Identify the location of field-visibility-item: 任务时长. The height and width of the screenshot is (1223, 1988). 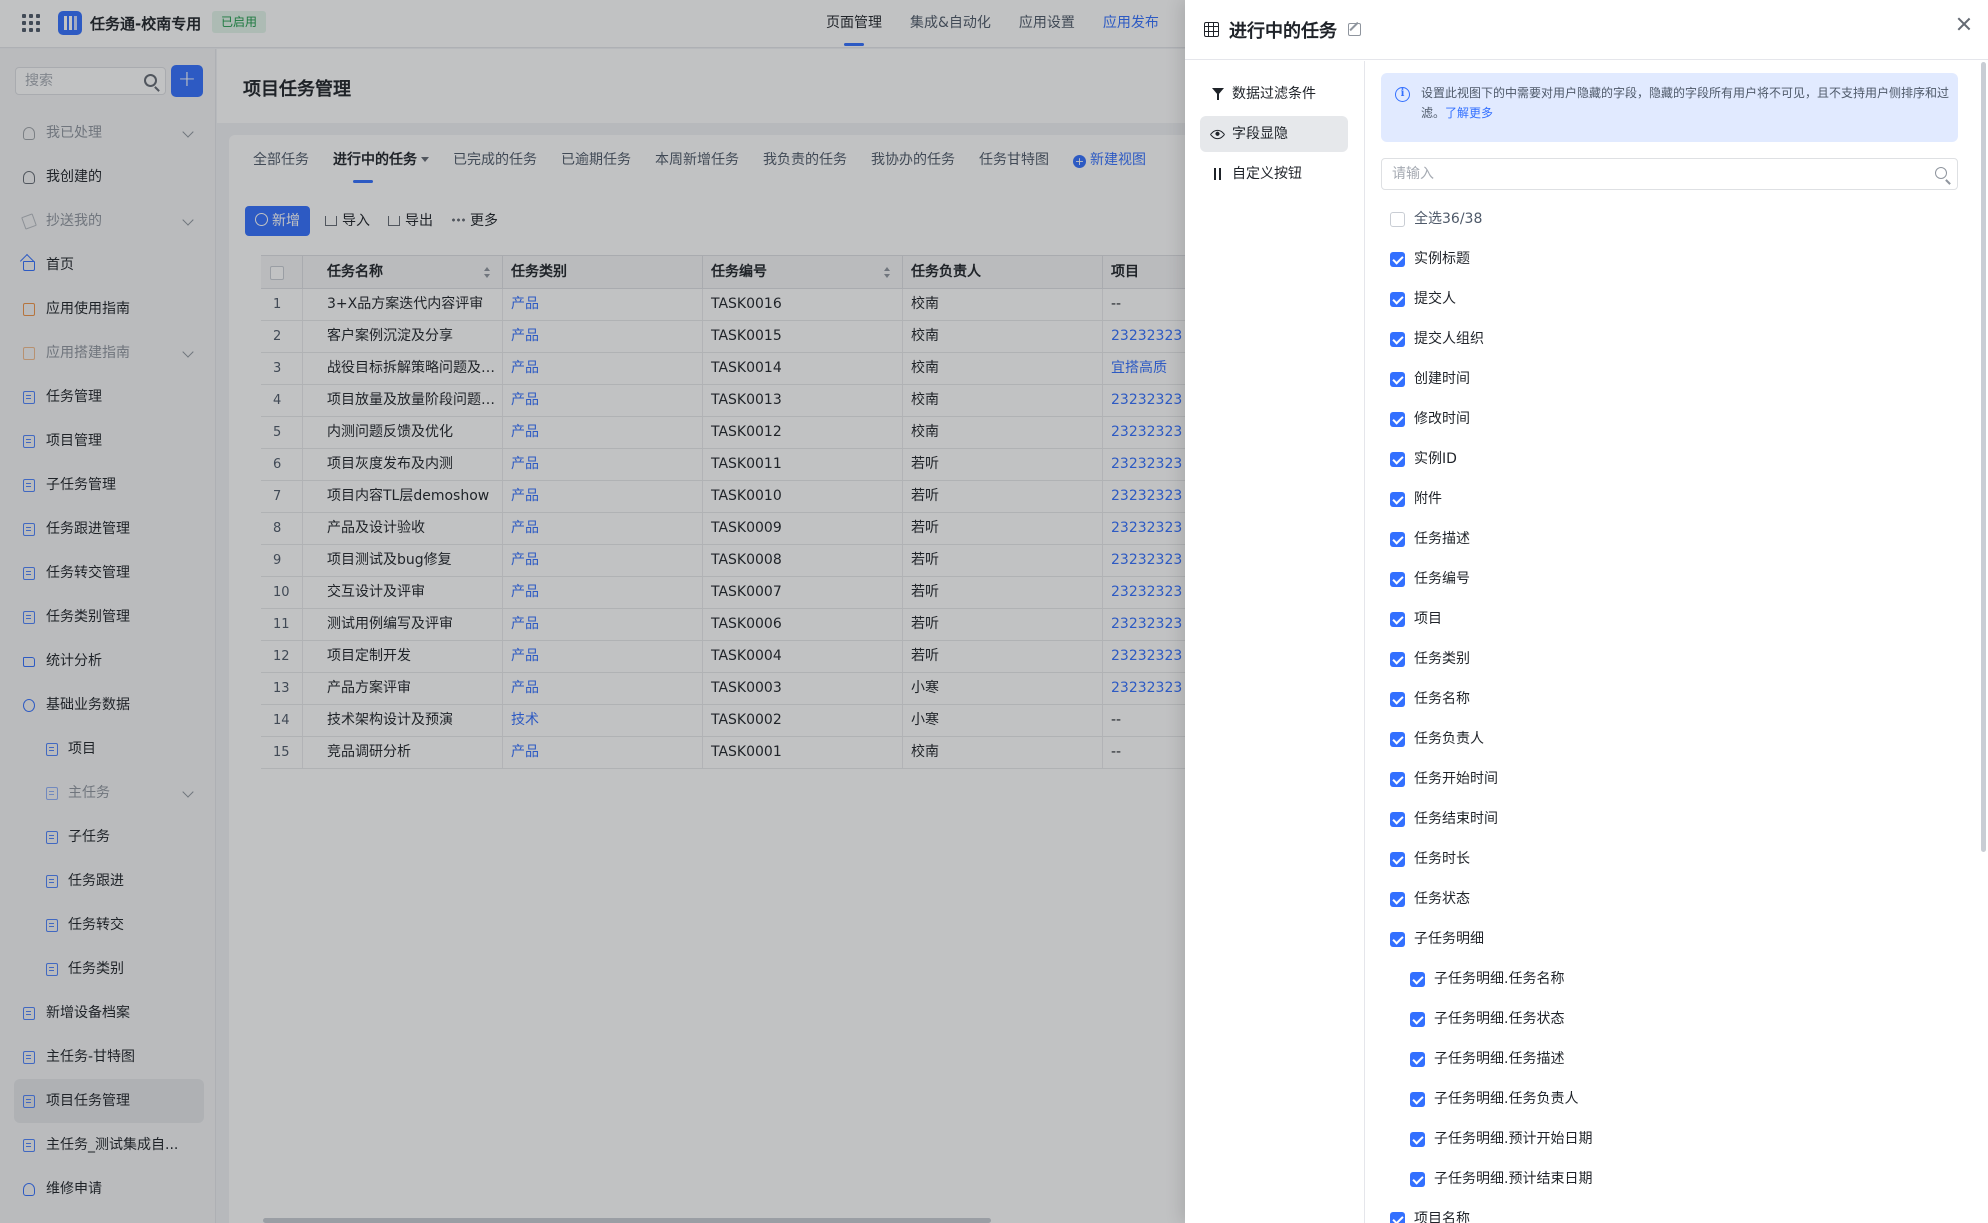
(1670, 859).